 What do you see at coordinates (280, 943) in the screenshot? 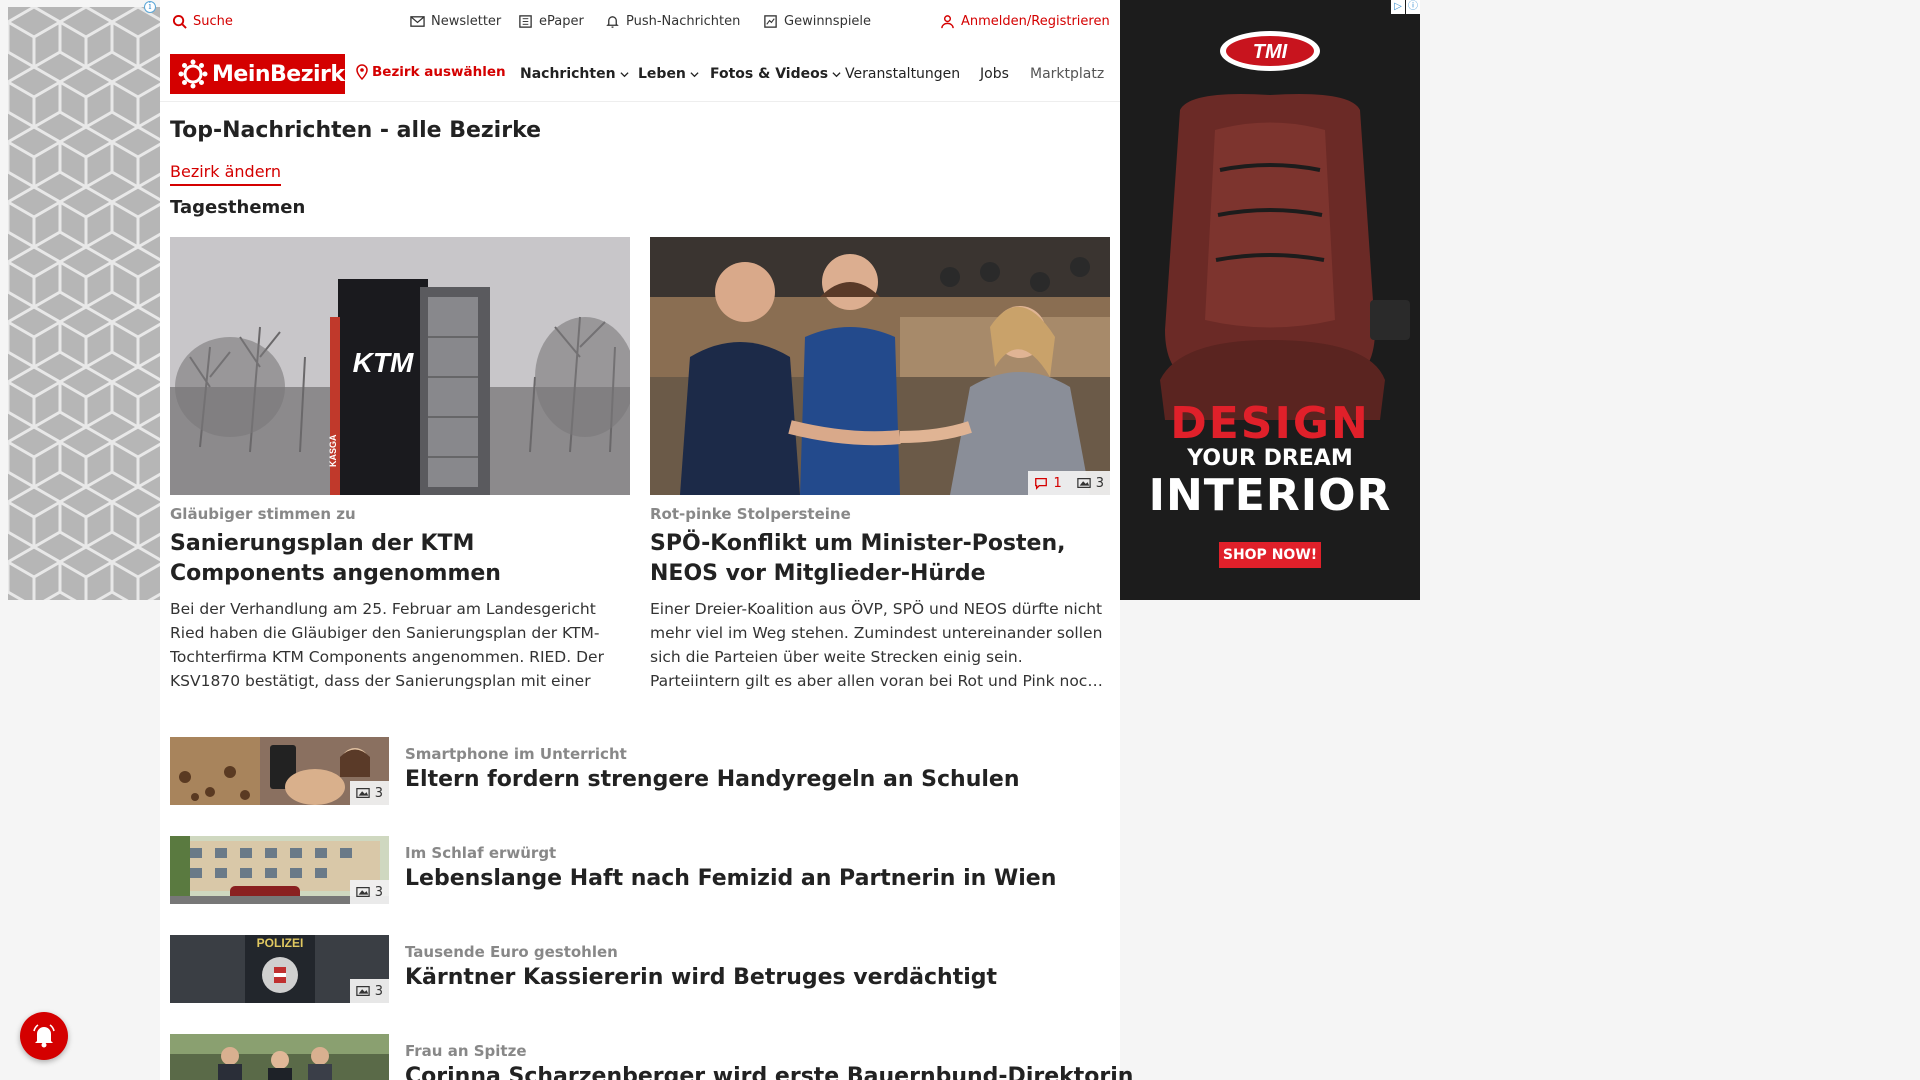
I see `polizei-patch-text: POLIZEI` at bounding box center [280, 943].